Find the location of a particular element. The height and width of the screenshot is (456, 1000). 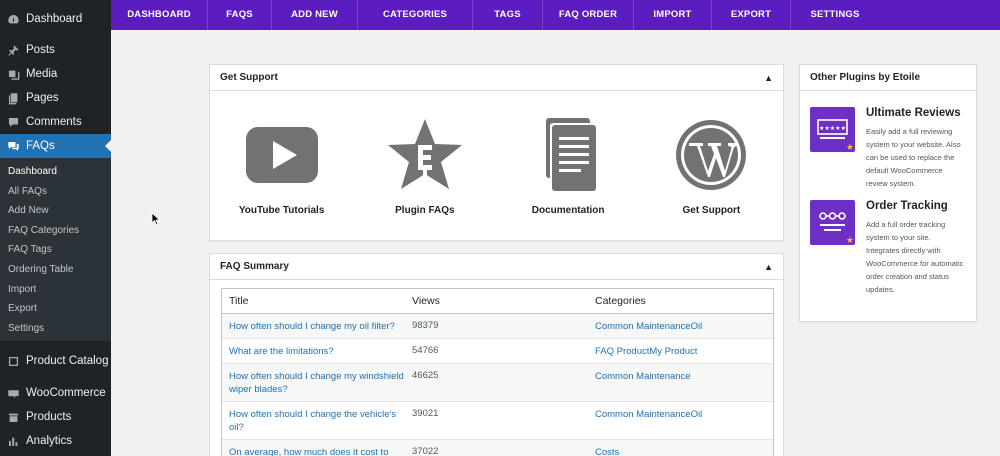

submenu-item-export: Export is located at coordinates (55, 309).